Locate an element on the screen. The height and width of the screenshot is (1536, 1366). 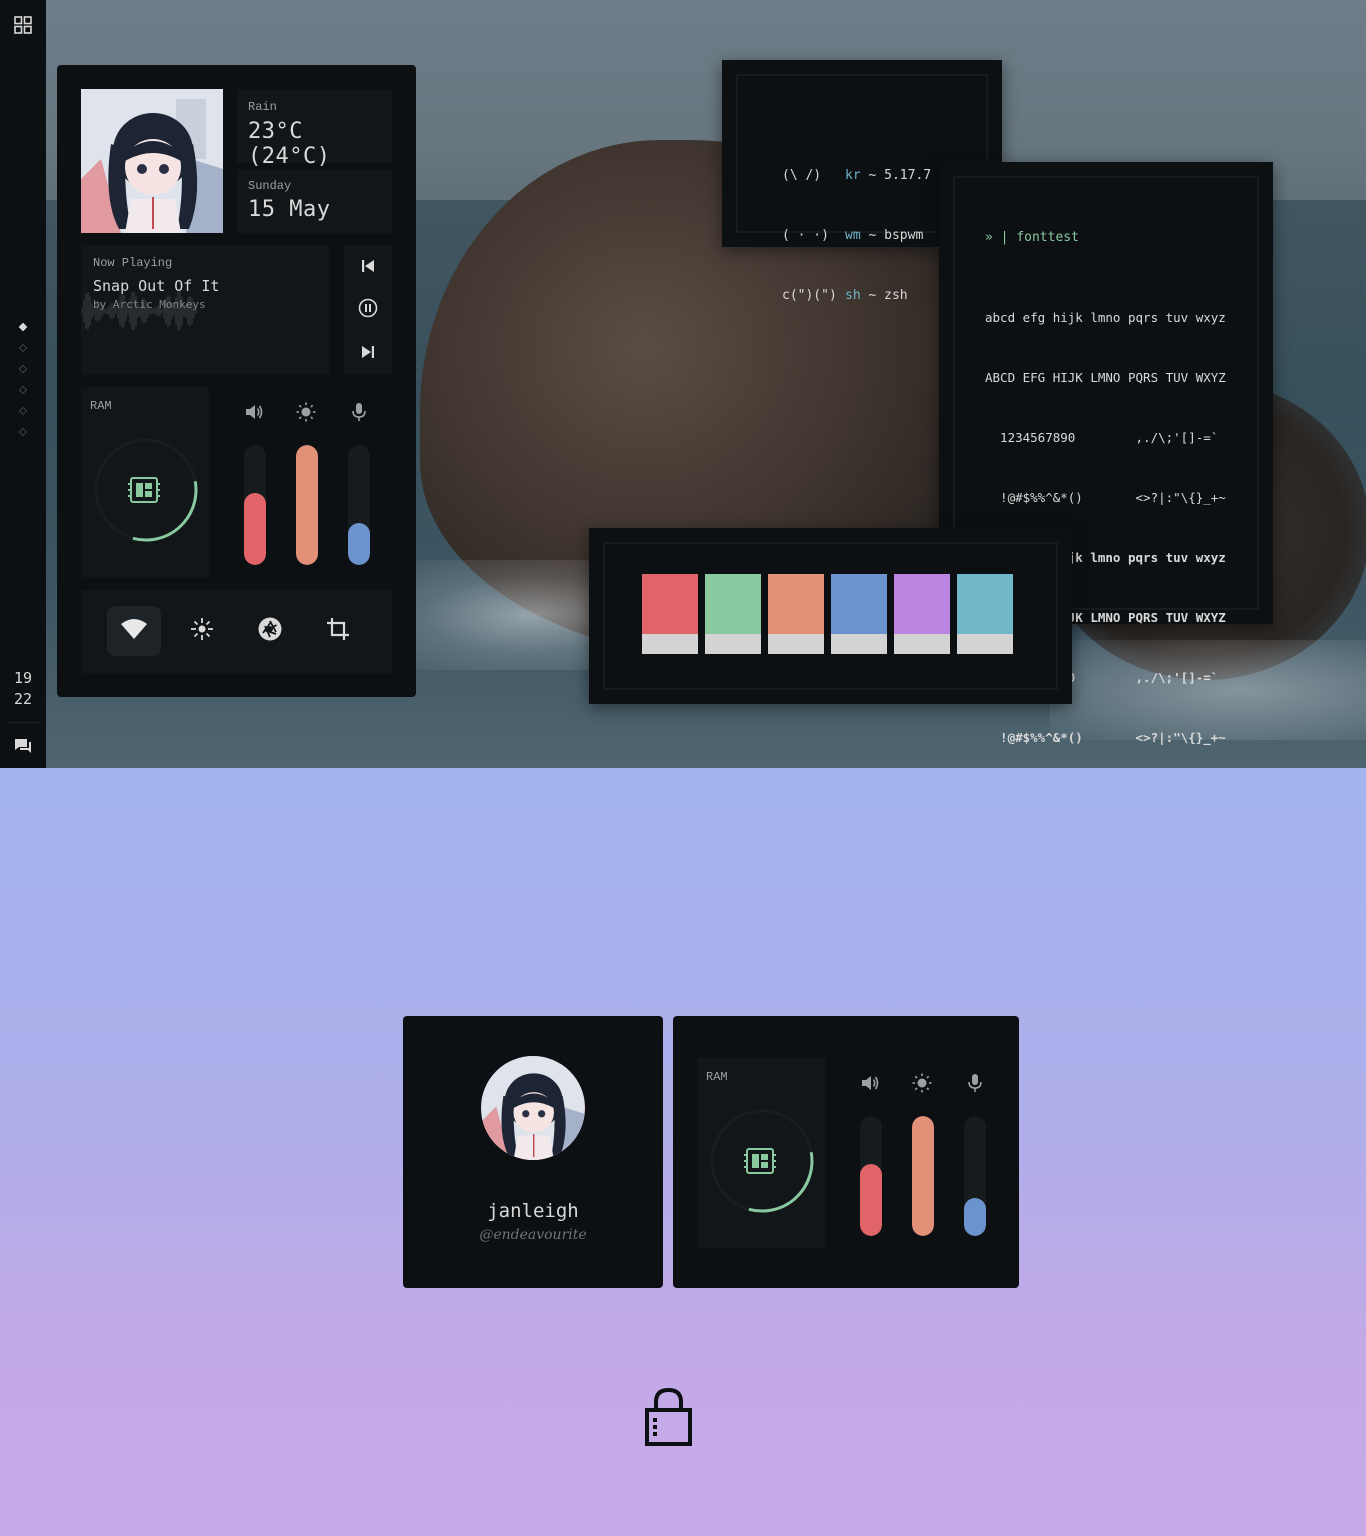
weather-temp: 23°C (24°C) is located at coordinates (289, 144).